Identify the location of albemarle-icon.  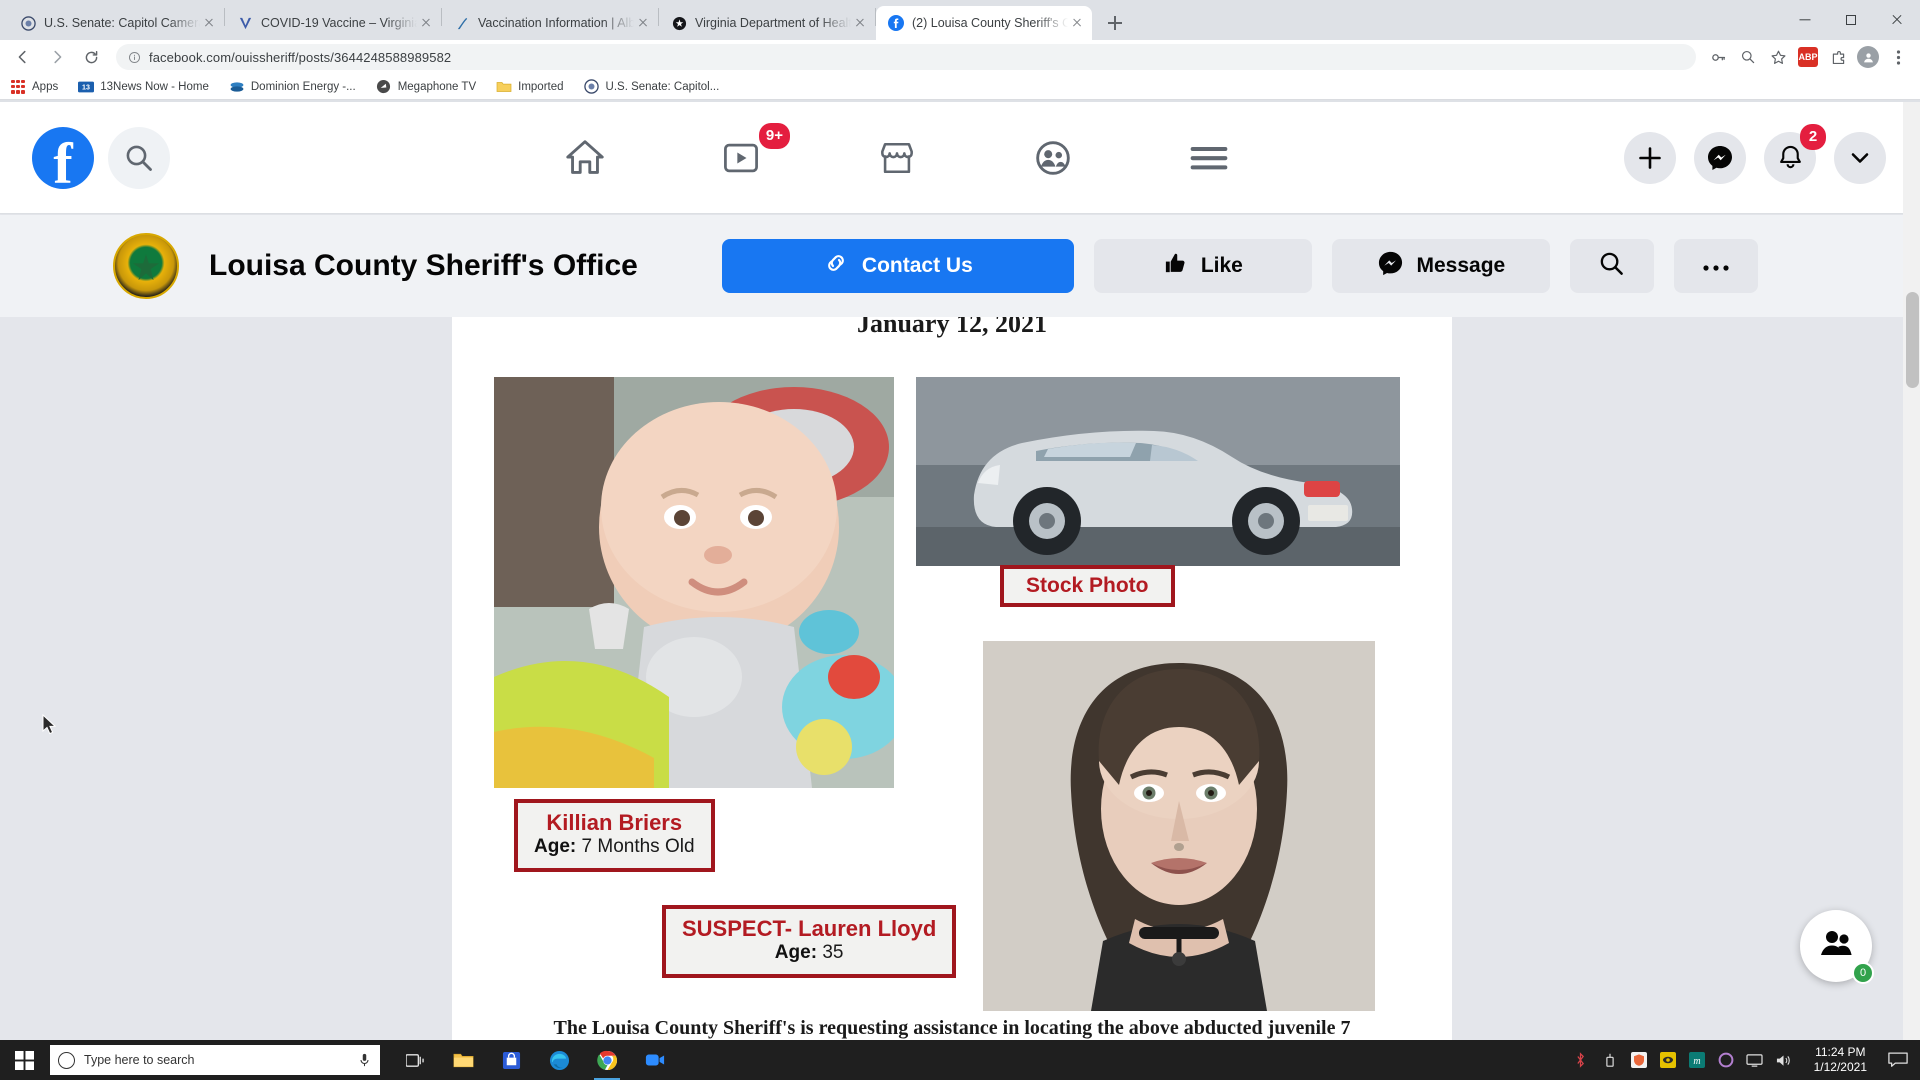
(462, 23).